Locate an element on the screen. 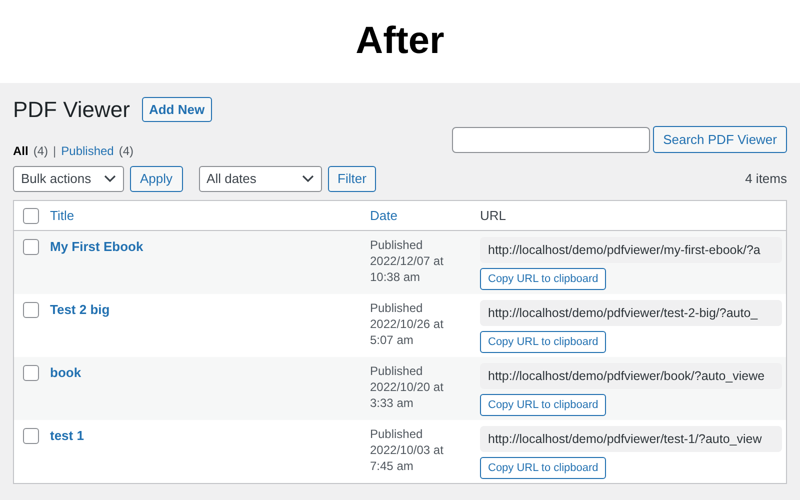 The image size is (800, 500). filter-link: Published is located at coordinates (87, 151).